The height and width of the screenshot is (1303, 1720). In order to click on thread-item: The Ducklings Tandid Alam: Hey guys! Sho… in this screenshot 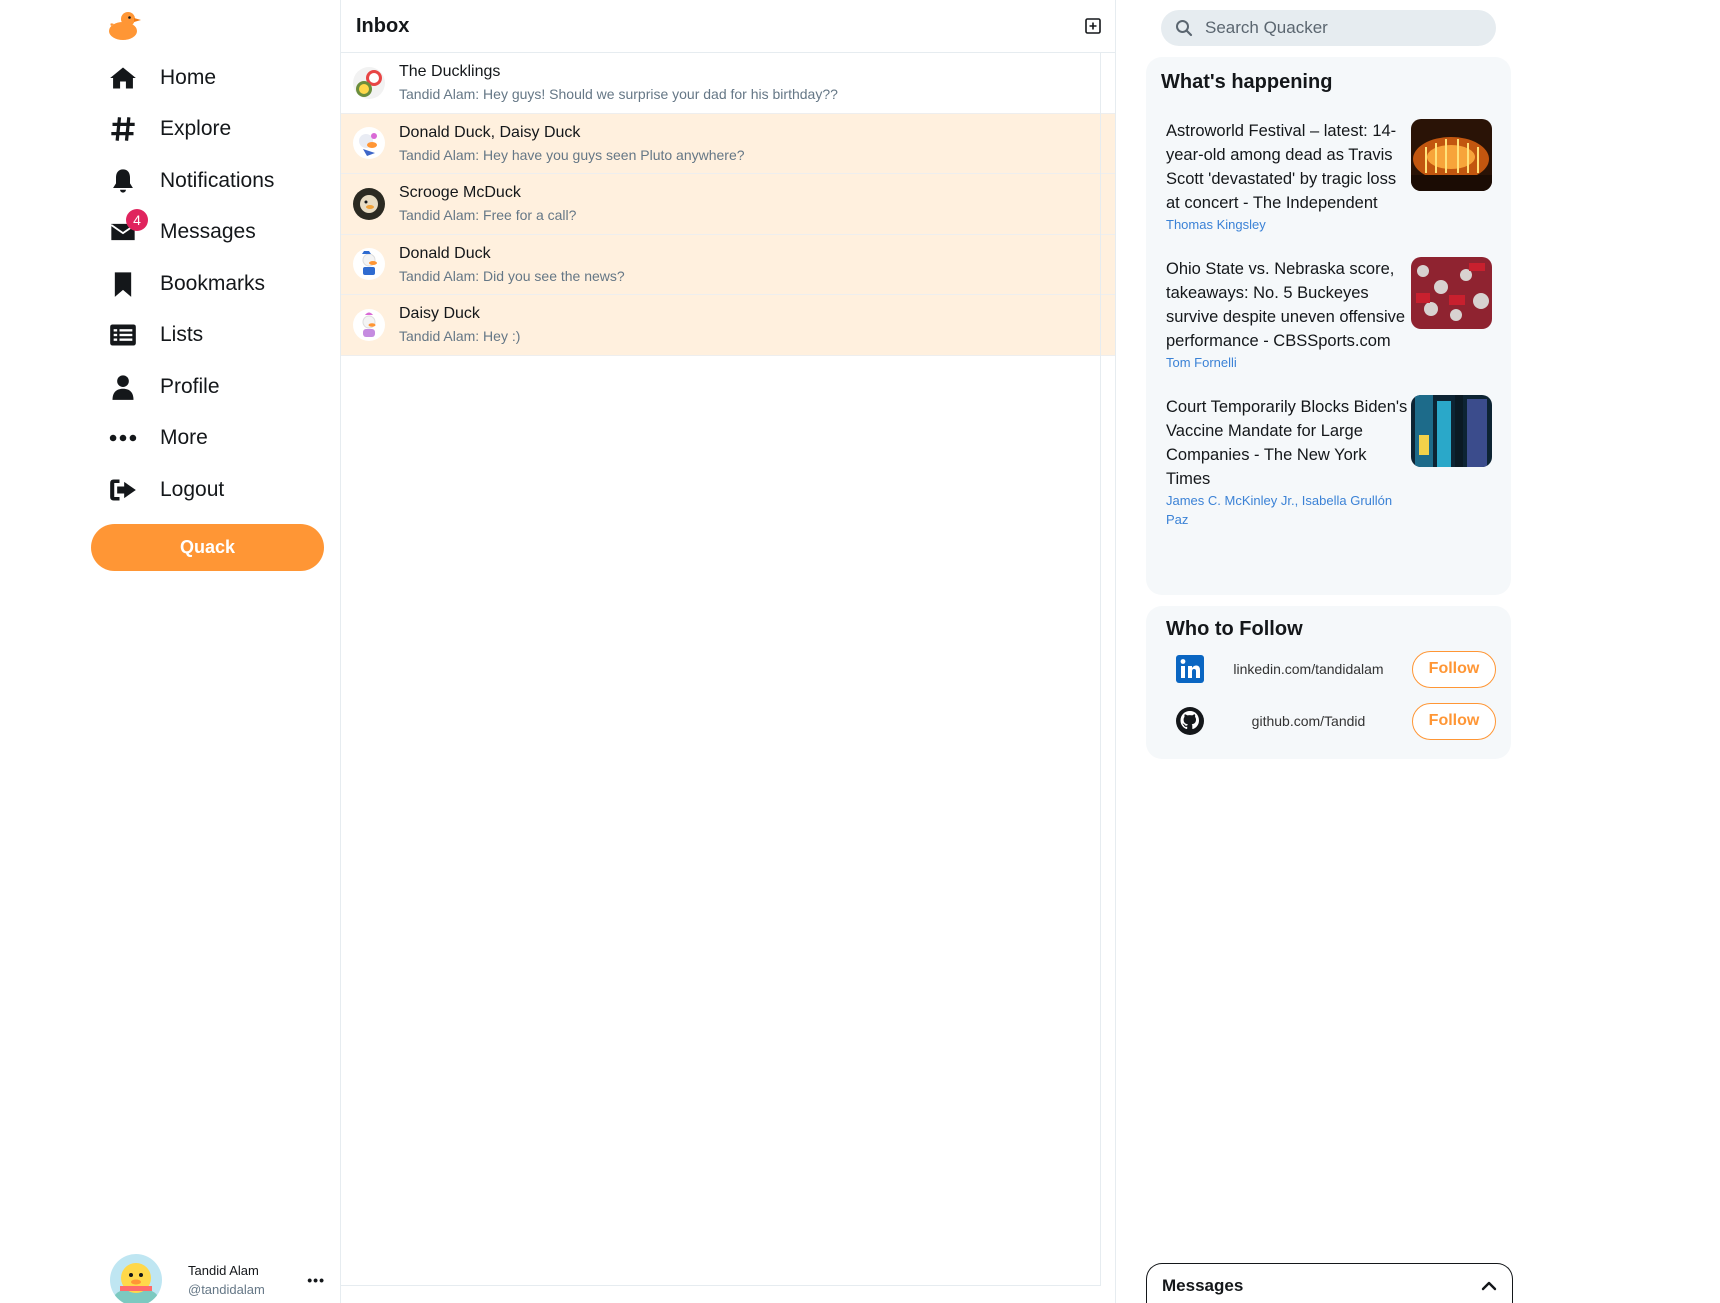, I will do `click(728, 83)`.